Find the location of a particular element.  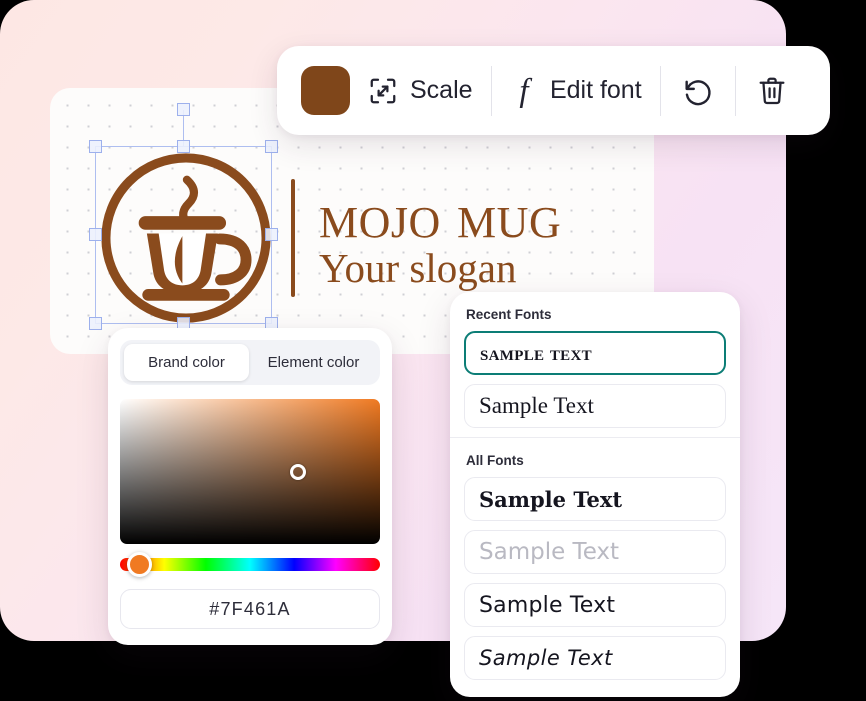

logo-divider is located at coordinates (293, 238).